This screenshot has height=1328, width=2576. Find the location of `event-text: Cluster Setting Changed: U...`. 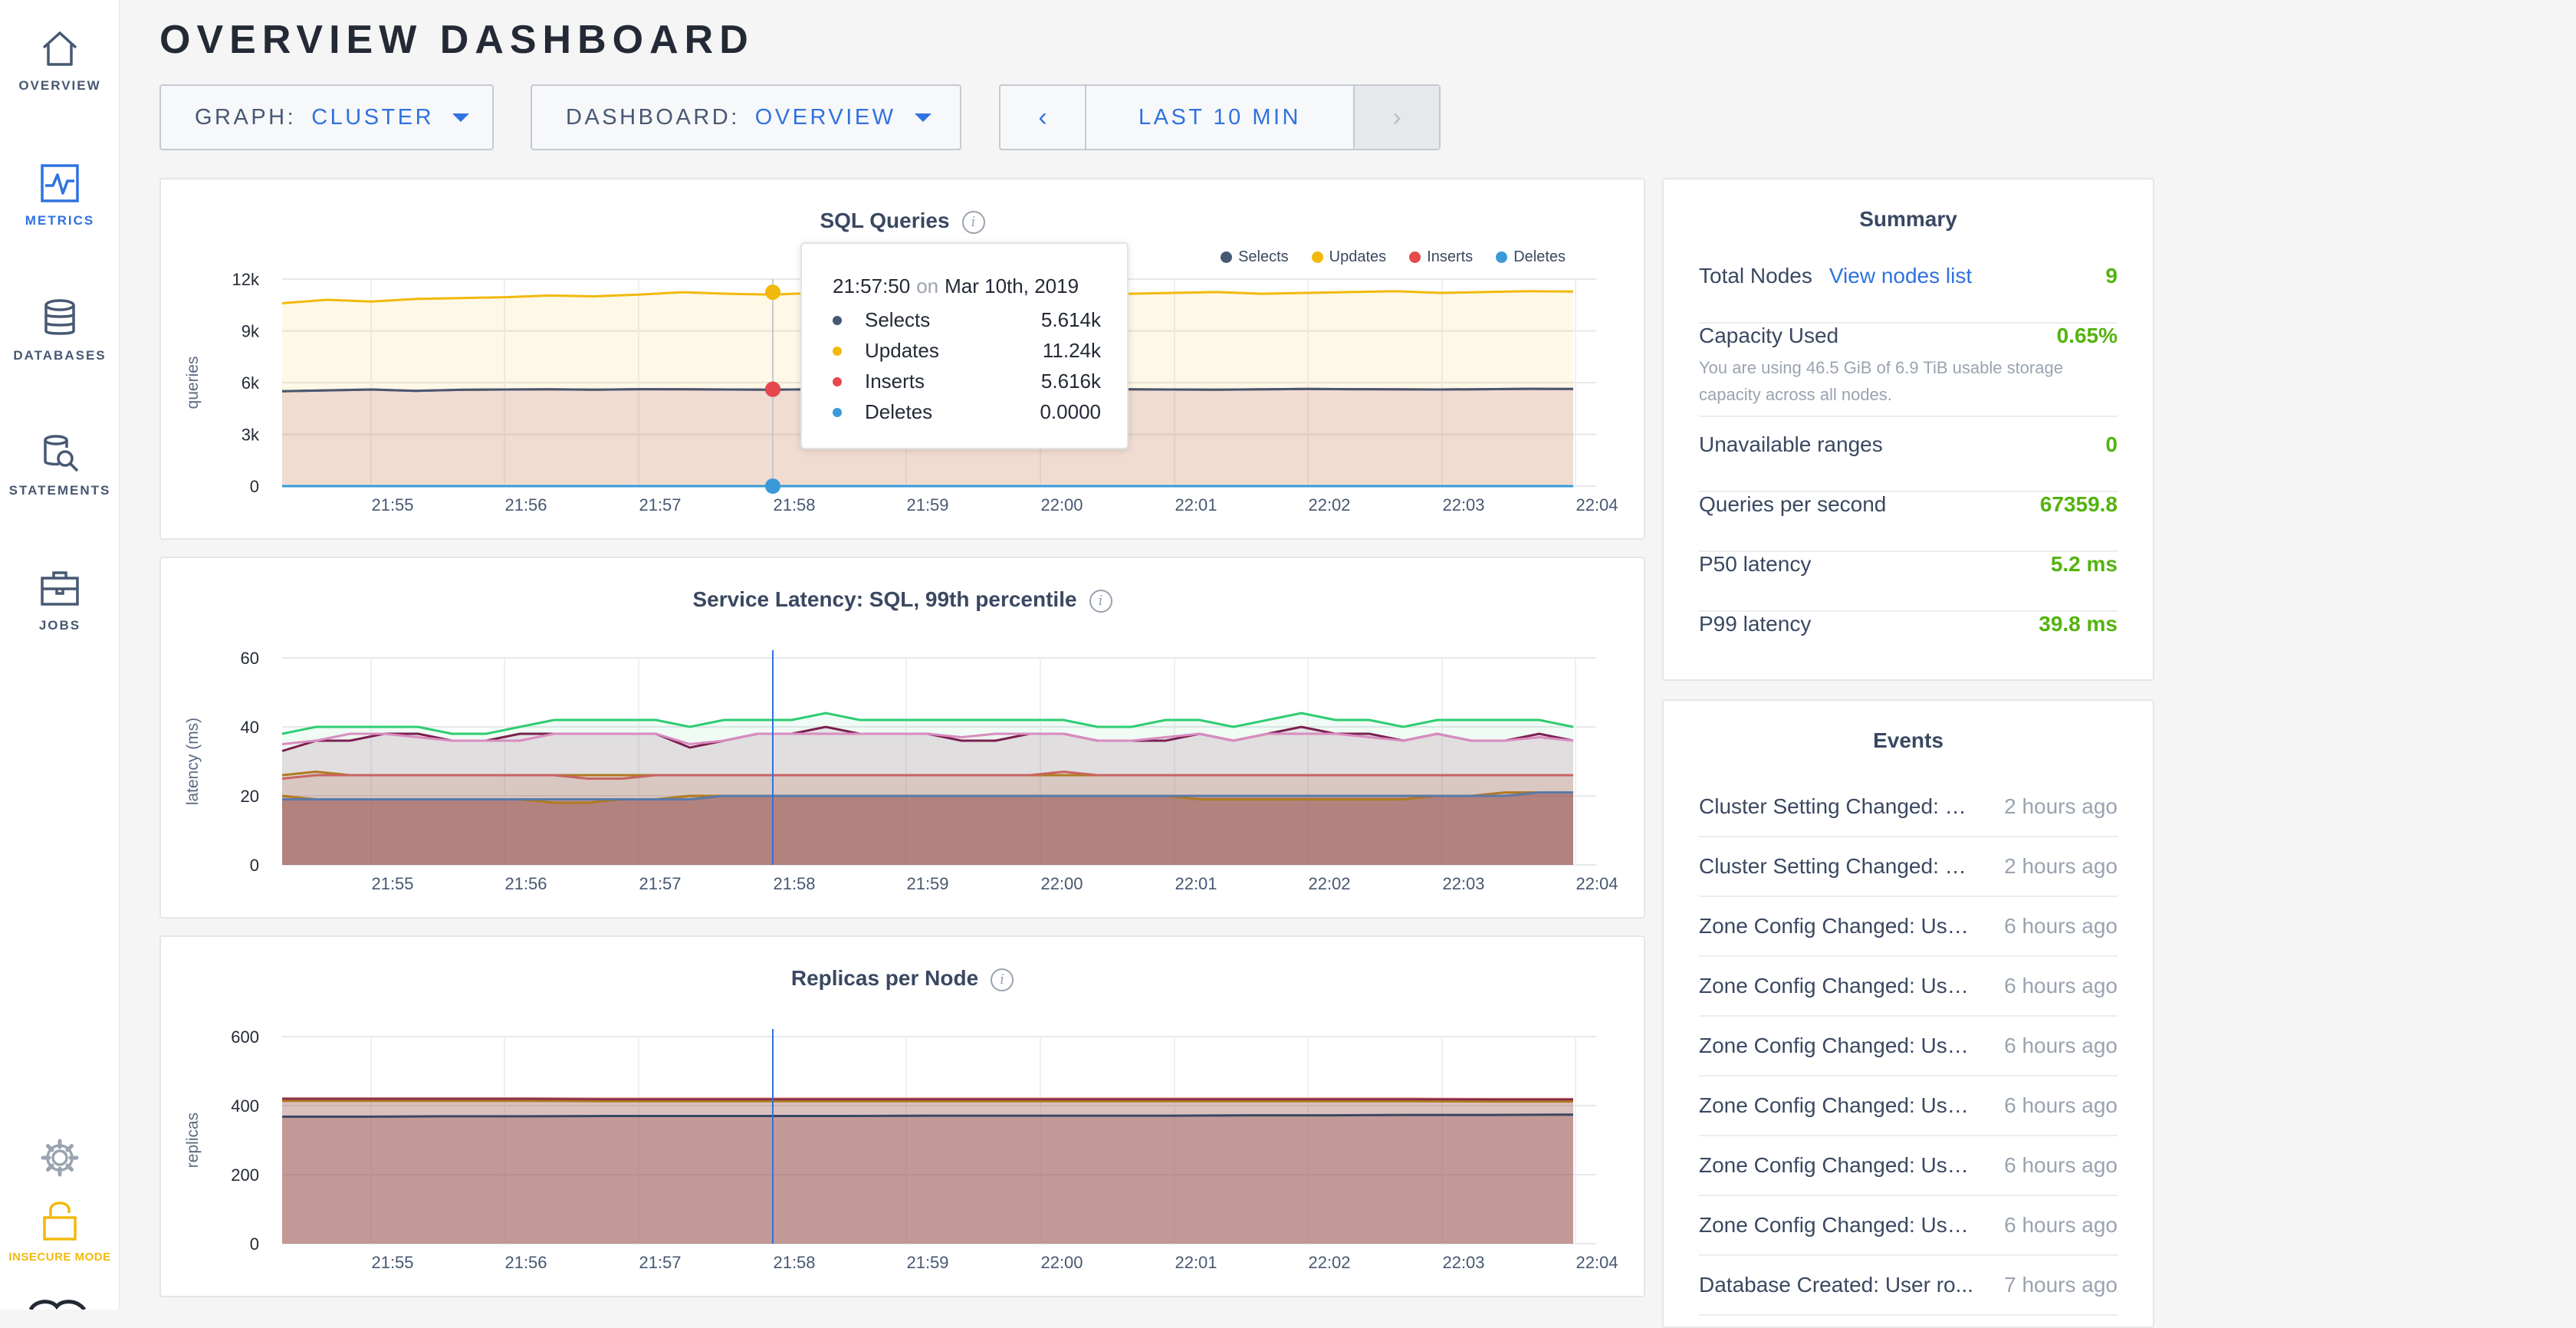

event-text: Cluster Setting Changed: U... is located at coordinates (1837, 866).